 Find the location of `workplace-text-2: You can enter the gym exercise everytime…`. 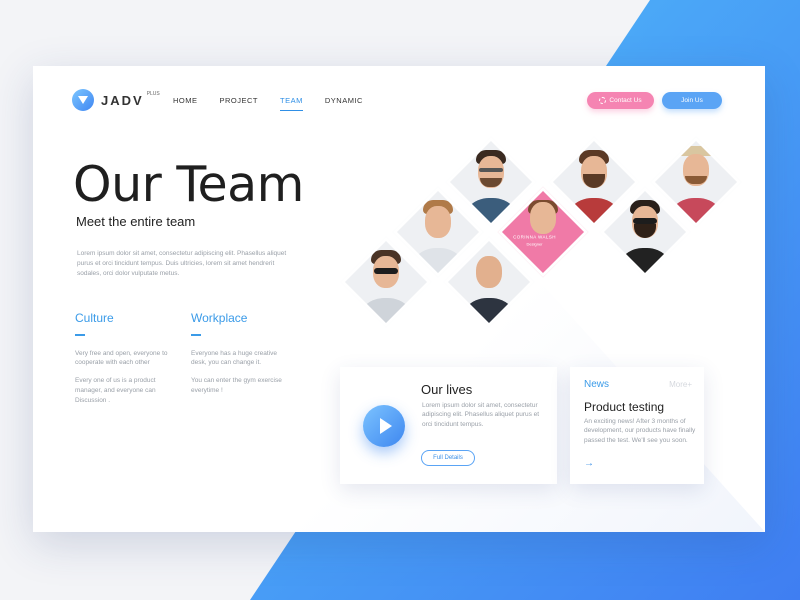

workplace-text-2: You can enter the gym exercise everytime… is located at coordinates (236, 385).